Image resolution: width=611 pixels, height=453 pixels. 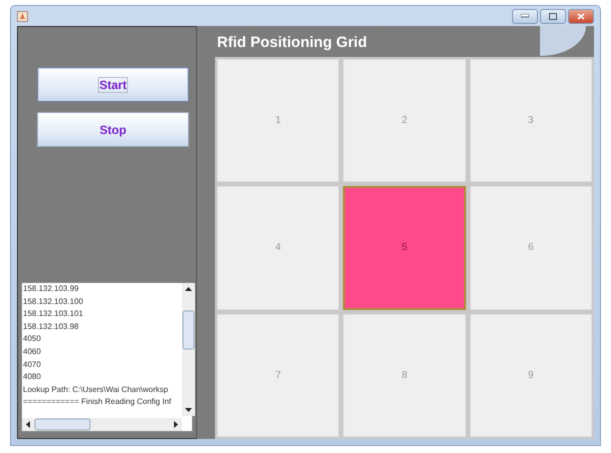 I want to click on grid-cell: 7, so click(x=278, y=375).